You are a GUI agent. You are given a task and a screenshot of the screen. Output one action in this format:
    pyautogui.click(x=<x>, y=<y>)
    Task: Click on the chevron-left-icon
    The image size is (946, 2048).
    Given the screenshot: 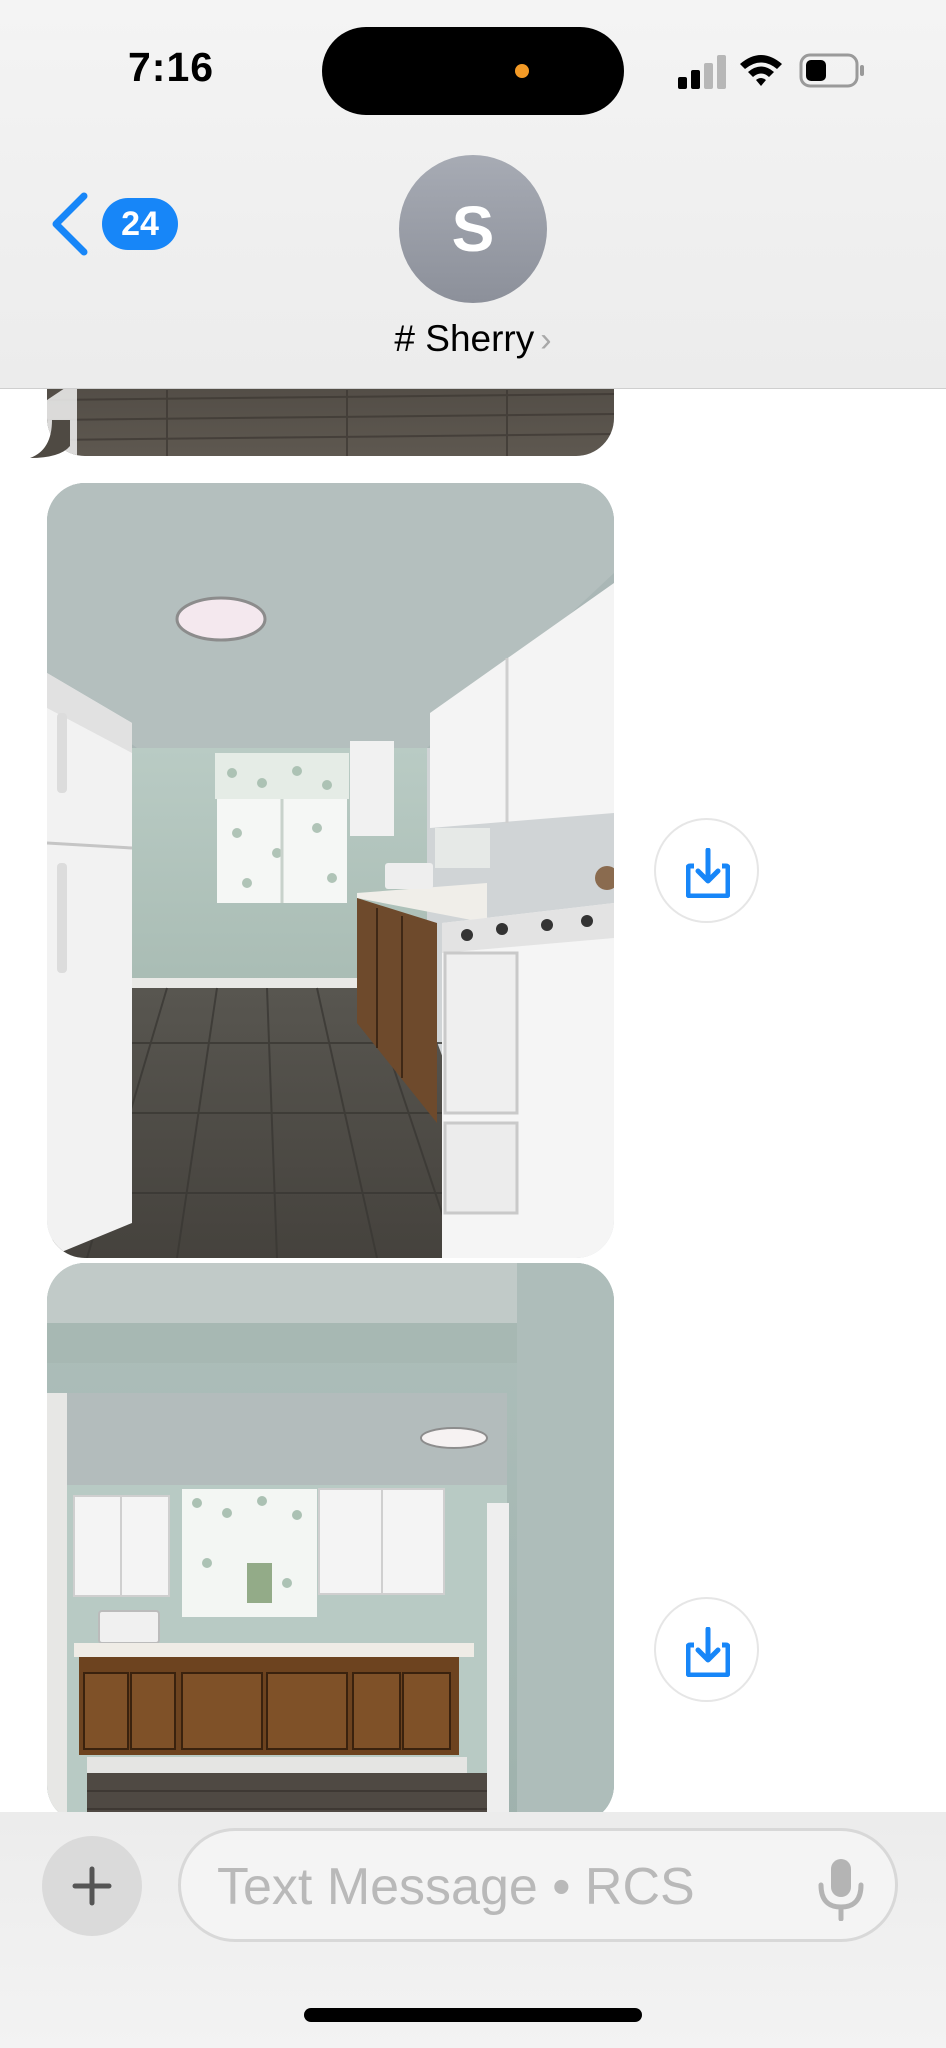 What is the action you would take?
    pyautogui.click(x=70, y=224)
    